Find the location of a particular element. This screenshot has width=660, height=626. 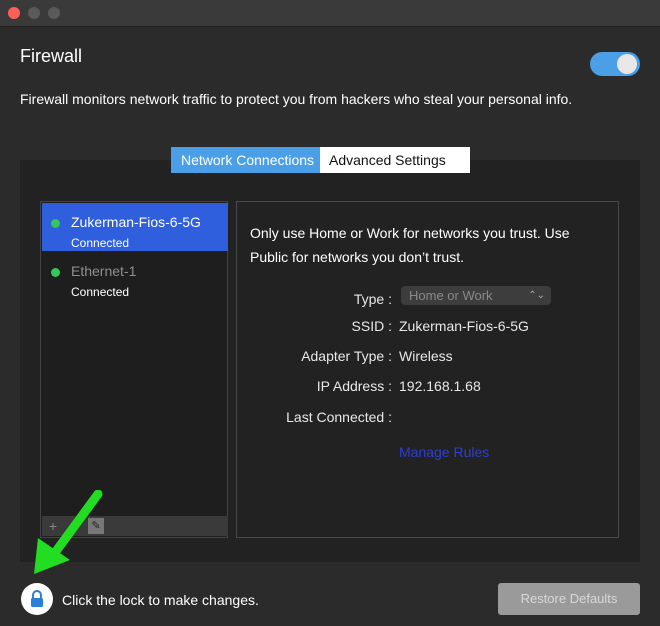

annotation-arrow-icon is located at coordinates (68, 532).